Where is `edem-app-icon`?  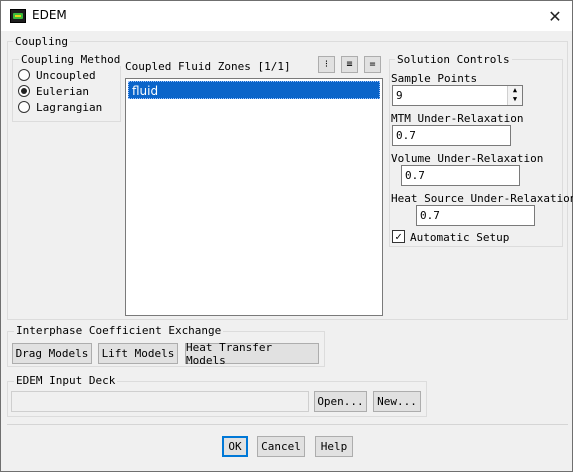
edem-app-icon is located at coordinates (18, 16).